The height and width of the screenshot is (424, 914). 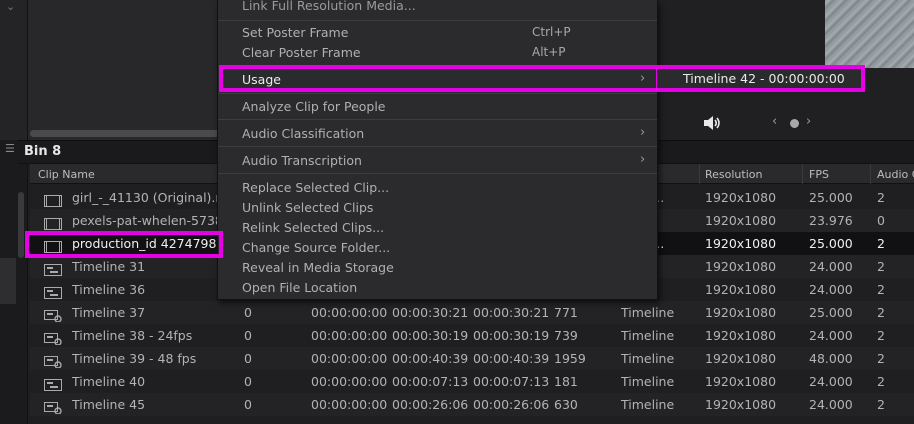 I want to click on left-strip-lower, so click(x=8, y=281).